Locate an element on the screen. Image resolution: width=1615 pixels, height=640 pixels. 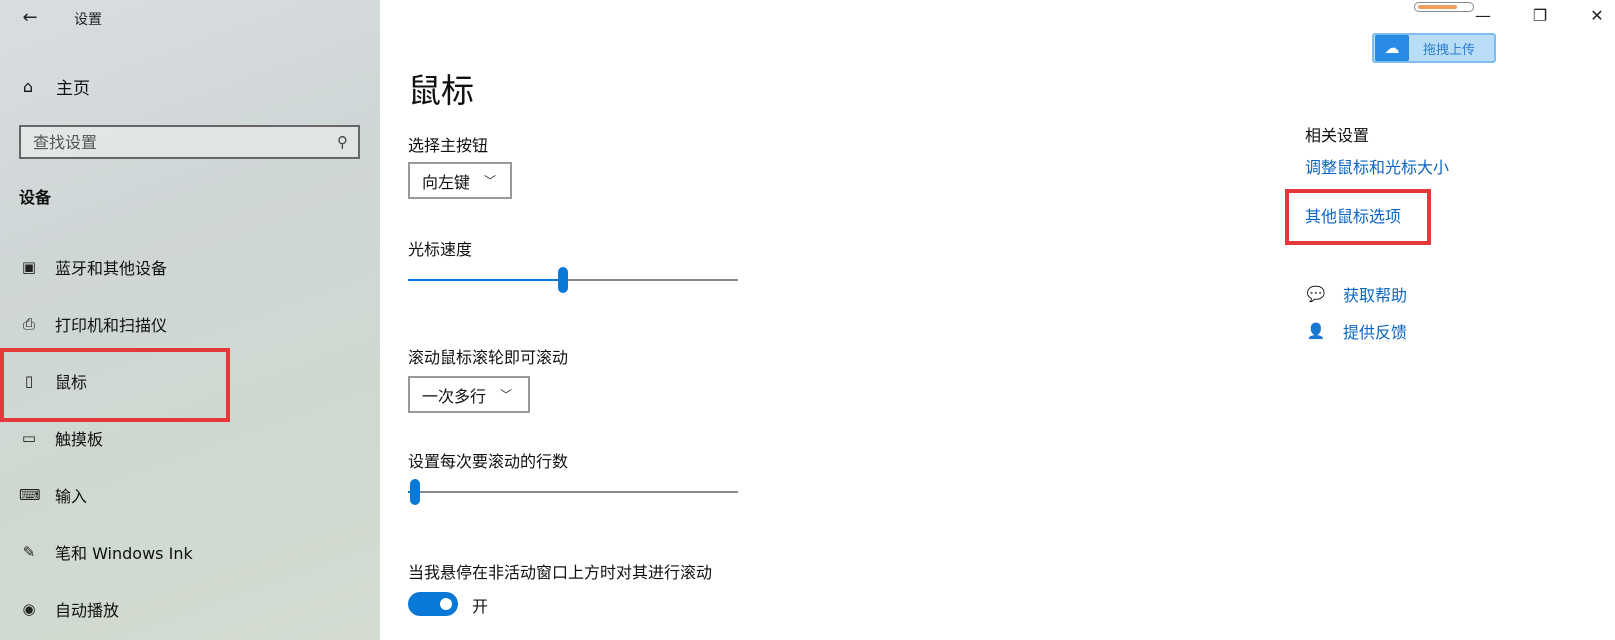
search-box: ⚲ is located at coordinates (189, 142).